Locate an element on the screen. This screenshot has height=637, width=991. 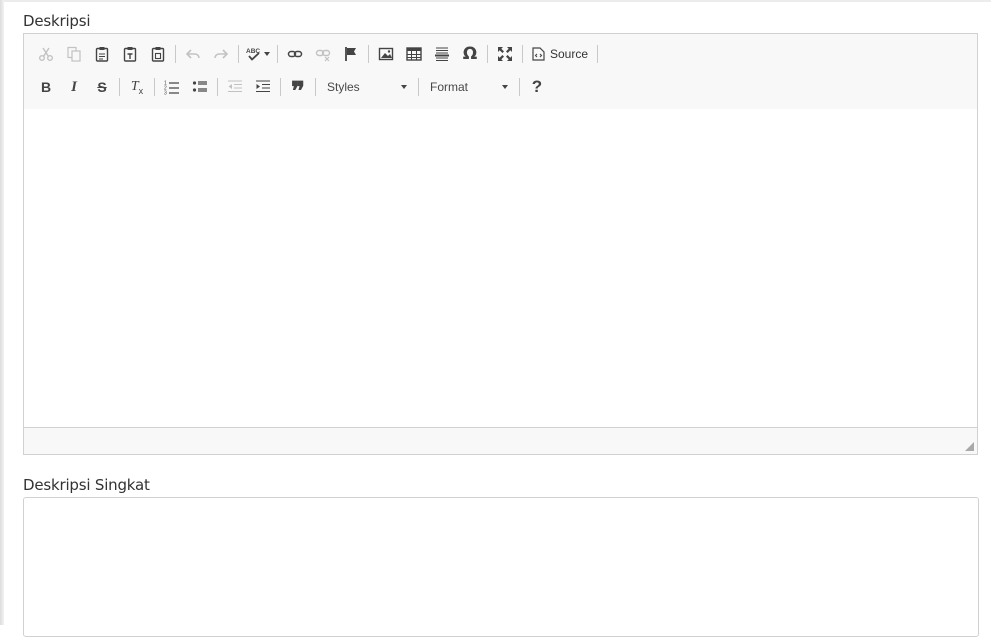
cut-button is located at coordinates (46, 54).